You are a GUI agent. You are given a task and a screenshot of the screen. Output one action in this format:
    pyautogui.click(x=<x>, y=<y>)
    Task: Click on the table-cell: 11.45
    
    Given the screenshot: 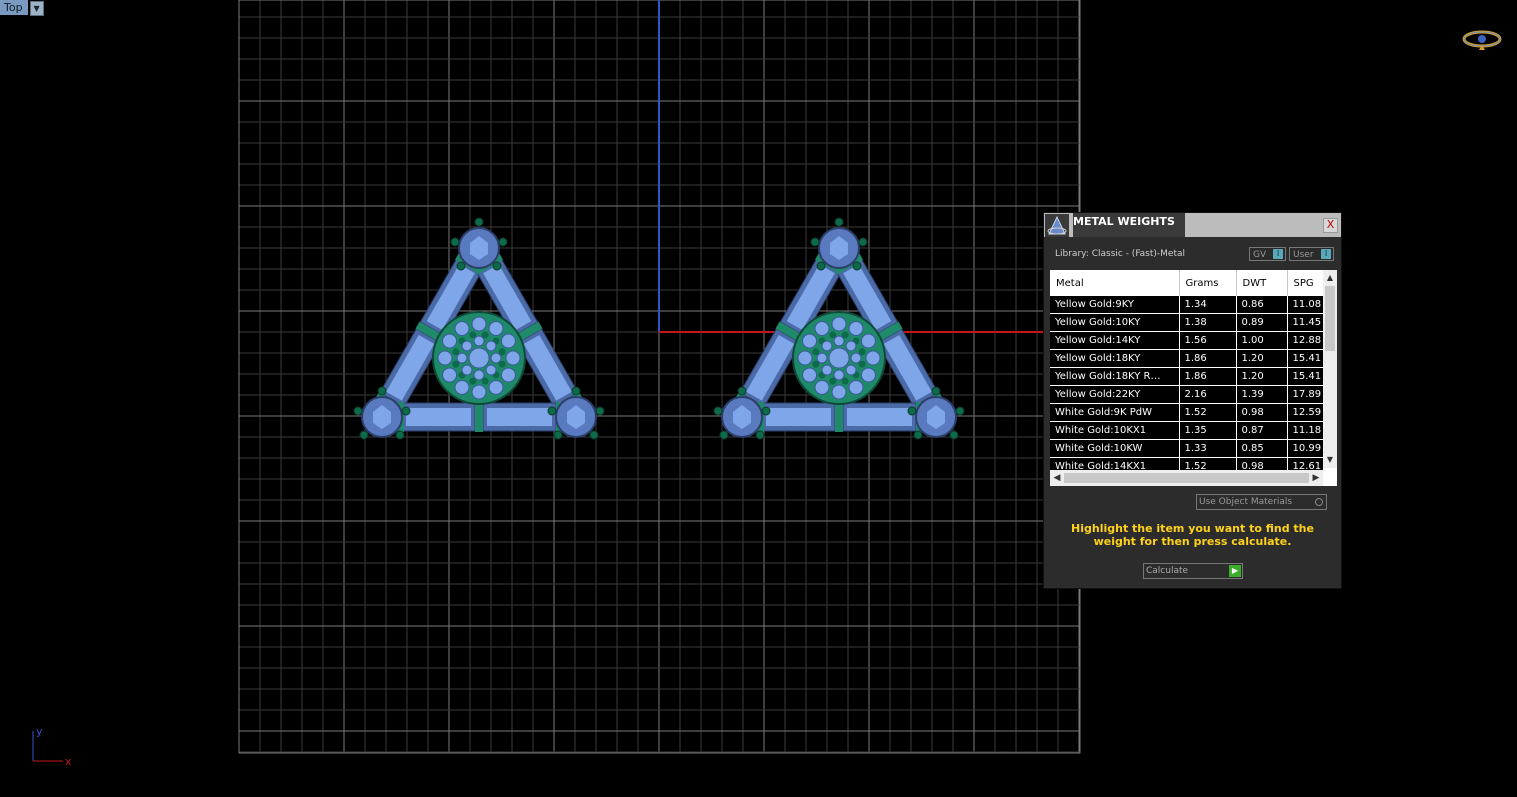 What is the action you would take?
    pyautogui.click(x=1305, y=322)
    